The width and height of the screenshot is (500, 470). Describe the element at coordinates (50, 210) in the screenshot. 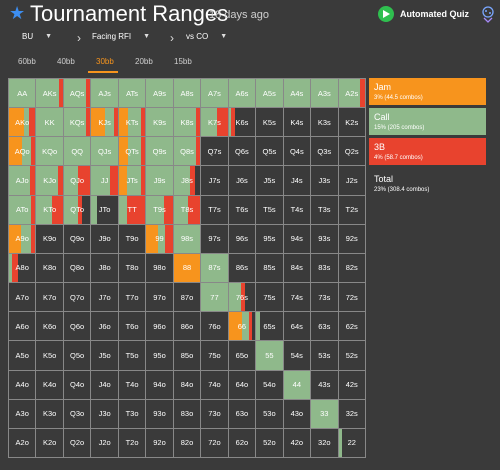

I see `hand-cell: KTo` at that location.